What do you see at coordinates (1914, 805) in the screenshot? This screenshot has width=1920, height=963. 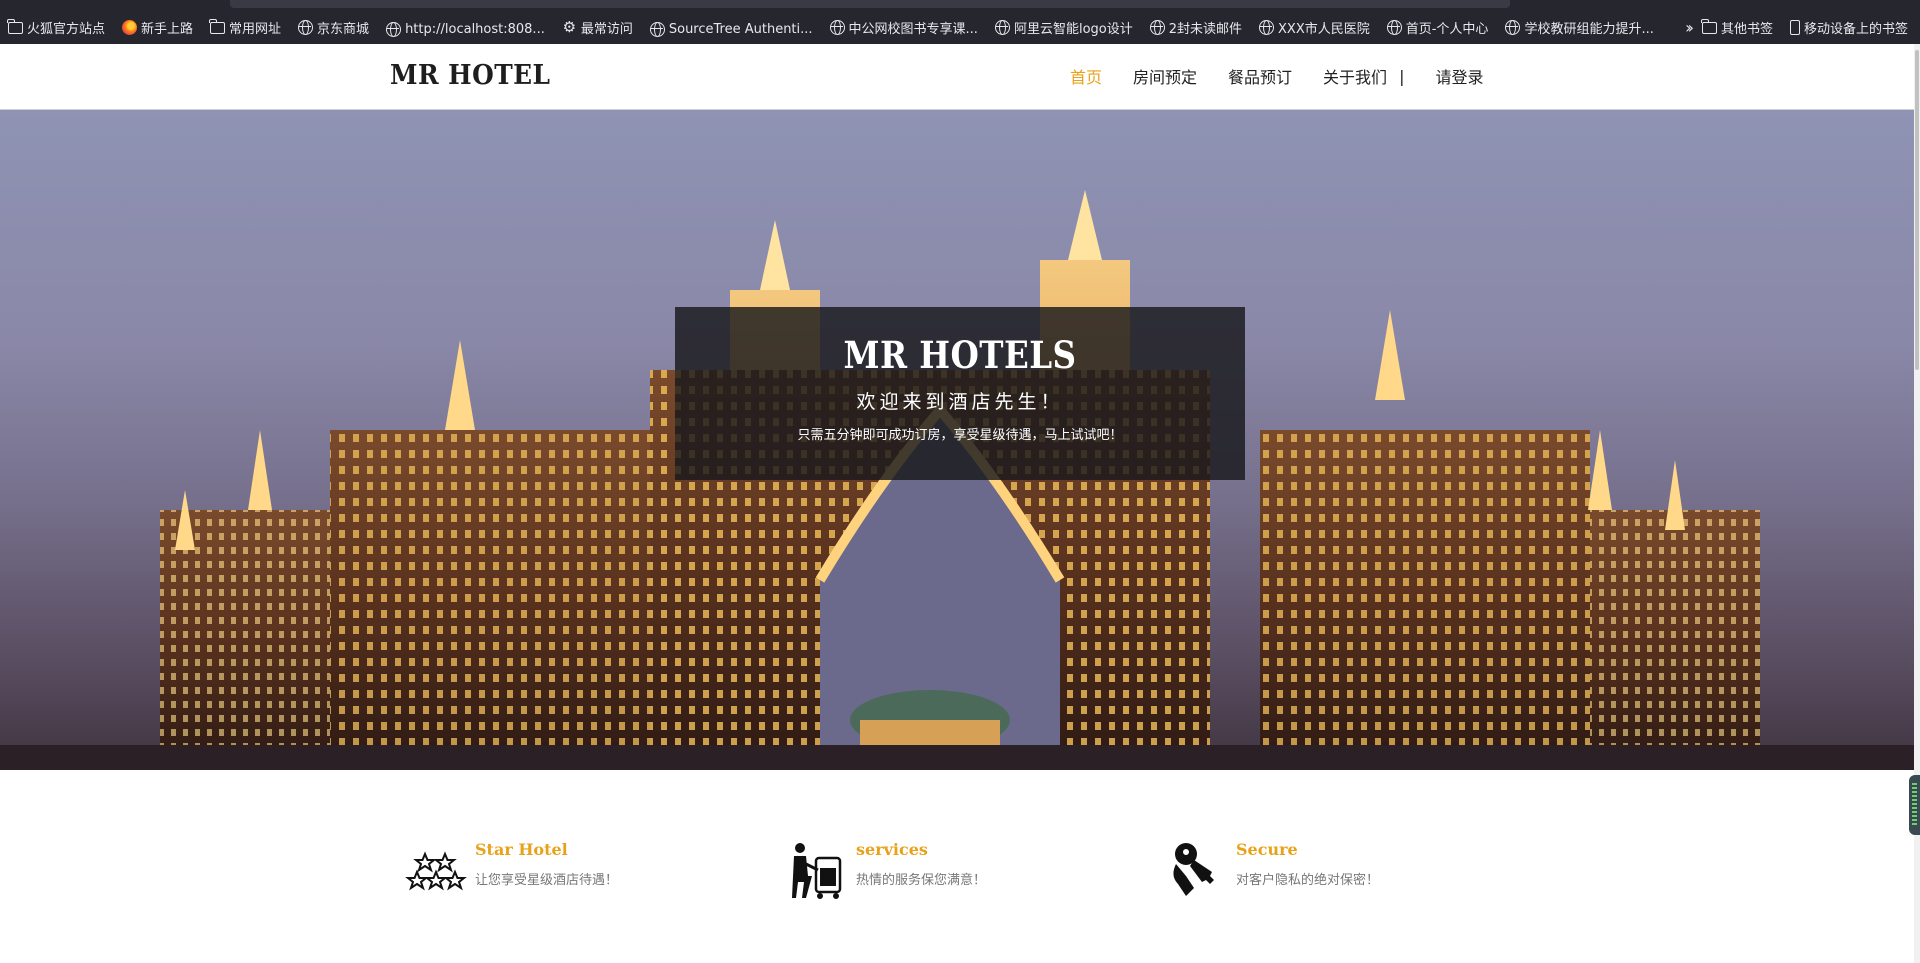 I see `side-widget-tab` at bounding box center [1914, 805].